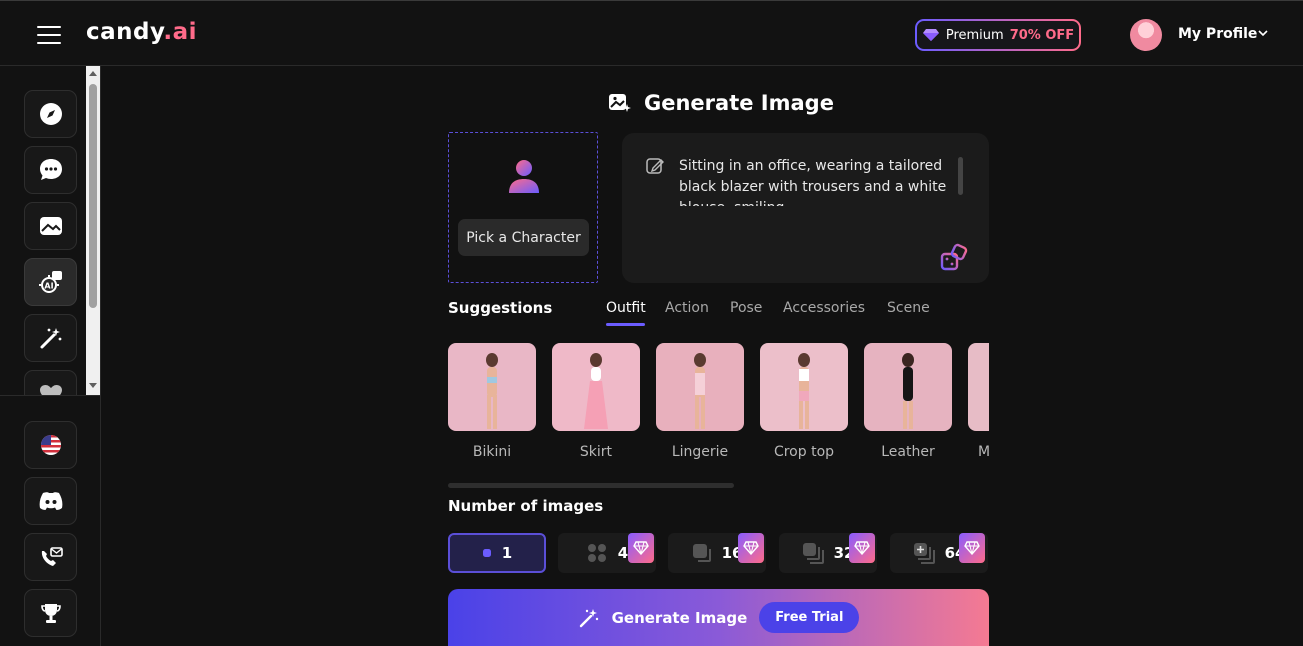 This screenshot has height=646, width=1303. What do you see at coordinates (679, 617) in the screenshot?
I see `generate-label: Generate Image` at bounding box center [679, 617].